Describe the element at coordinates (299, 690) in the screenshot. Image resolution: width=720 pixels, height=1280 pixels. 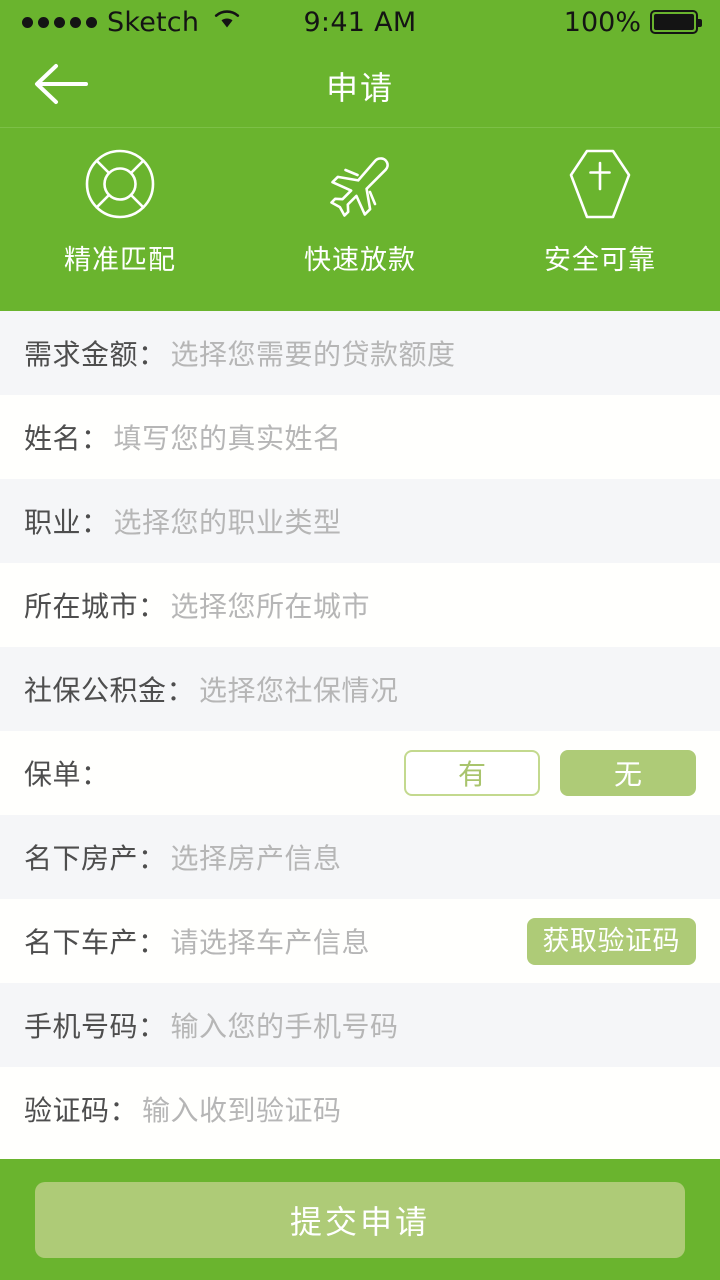
I see `row-placeholder: 选择您社保情况` at that location.